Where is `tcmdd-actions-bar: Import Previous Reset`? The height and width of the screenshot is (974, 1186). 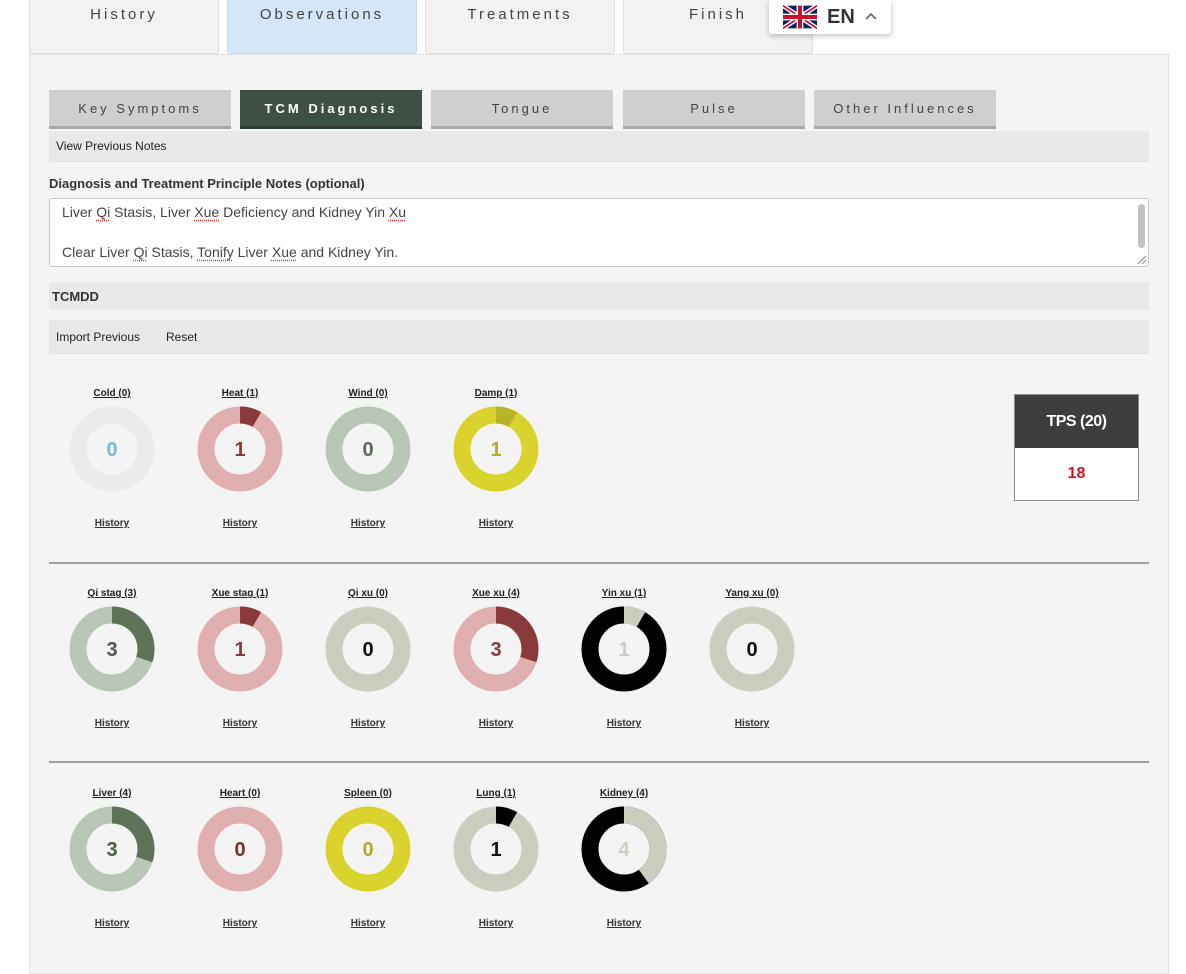
tcmdd-actions-bar: Import Previous Reset is located at coordinates (599, 337).